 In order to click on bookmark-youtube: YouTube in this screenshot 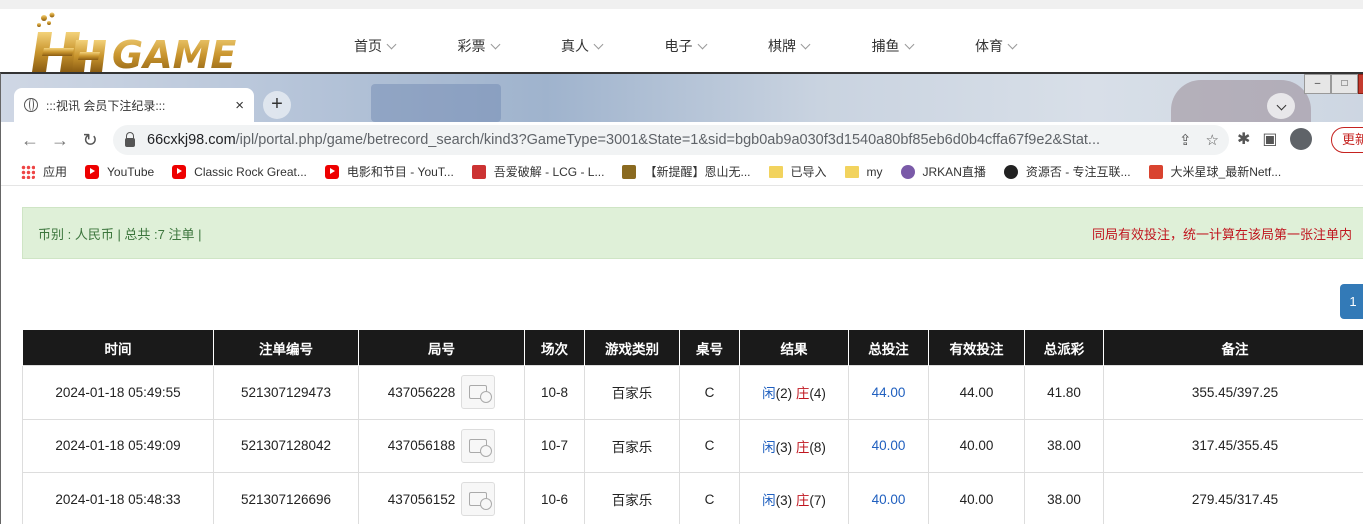, I will do `click(119, 171)`.